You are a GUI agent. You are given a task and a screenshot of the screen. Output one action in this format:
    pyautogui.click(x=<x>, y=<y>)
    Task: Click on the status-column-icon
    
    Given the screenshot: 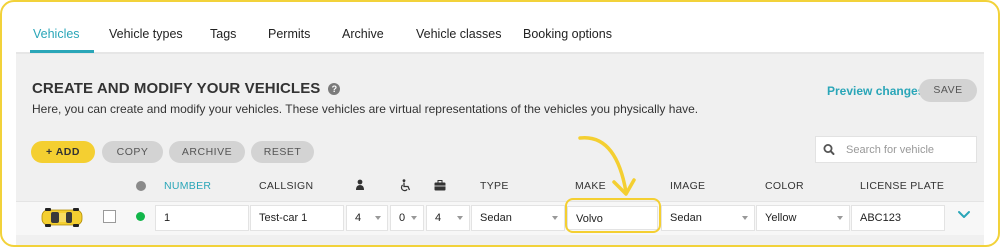 What is the action you would take?
    pyautogui.click(x=141, y=186)
    